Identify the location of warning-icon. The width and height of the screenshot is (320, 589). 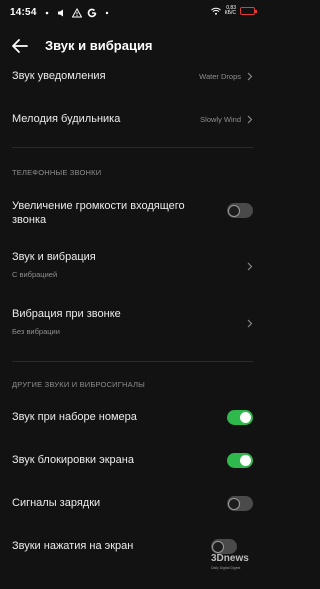
(76, 12).